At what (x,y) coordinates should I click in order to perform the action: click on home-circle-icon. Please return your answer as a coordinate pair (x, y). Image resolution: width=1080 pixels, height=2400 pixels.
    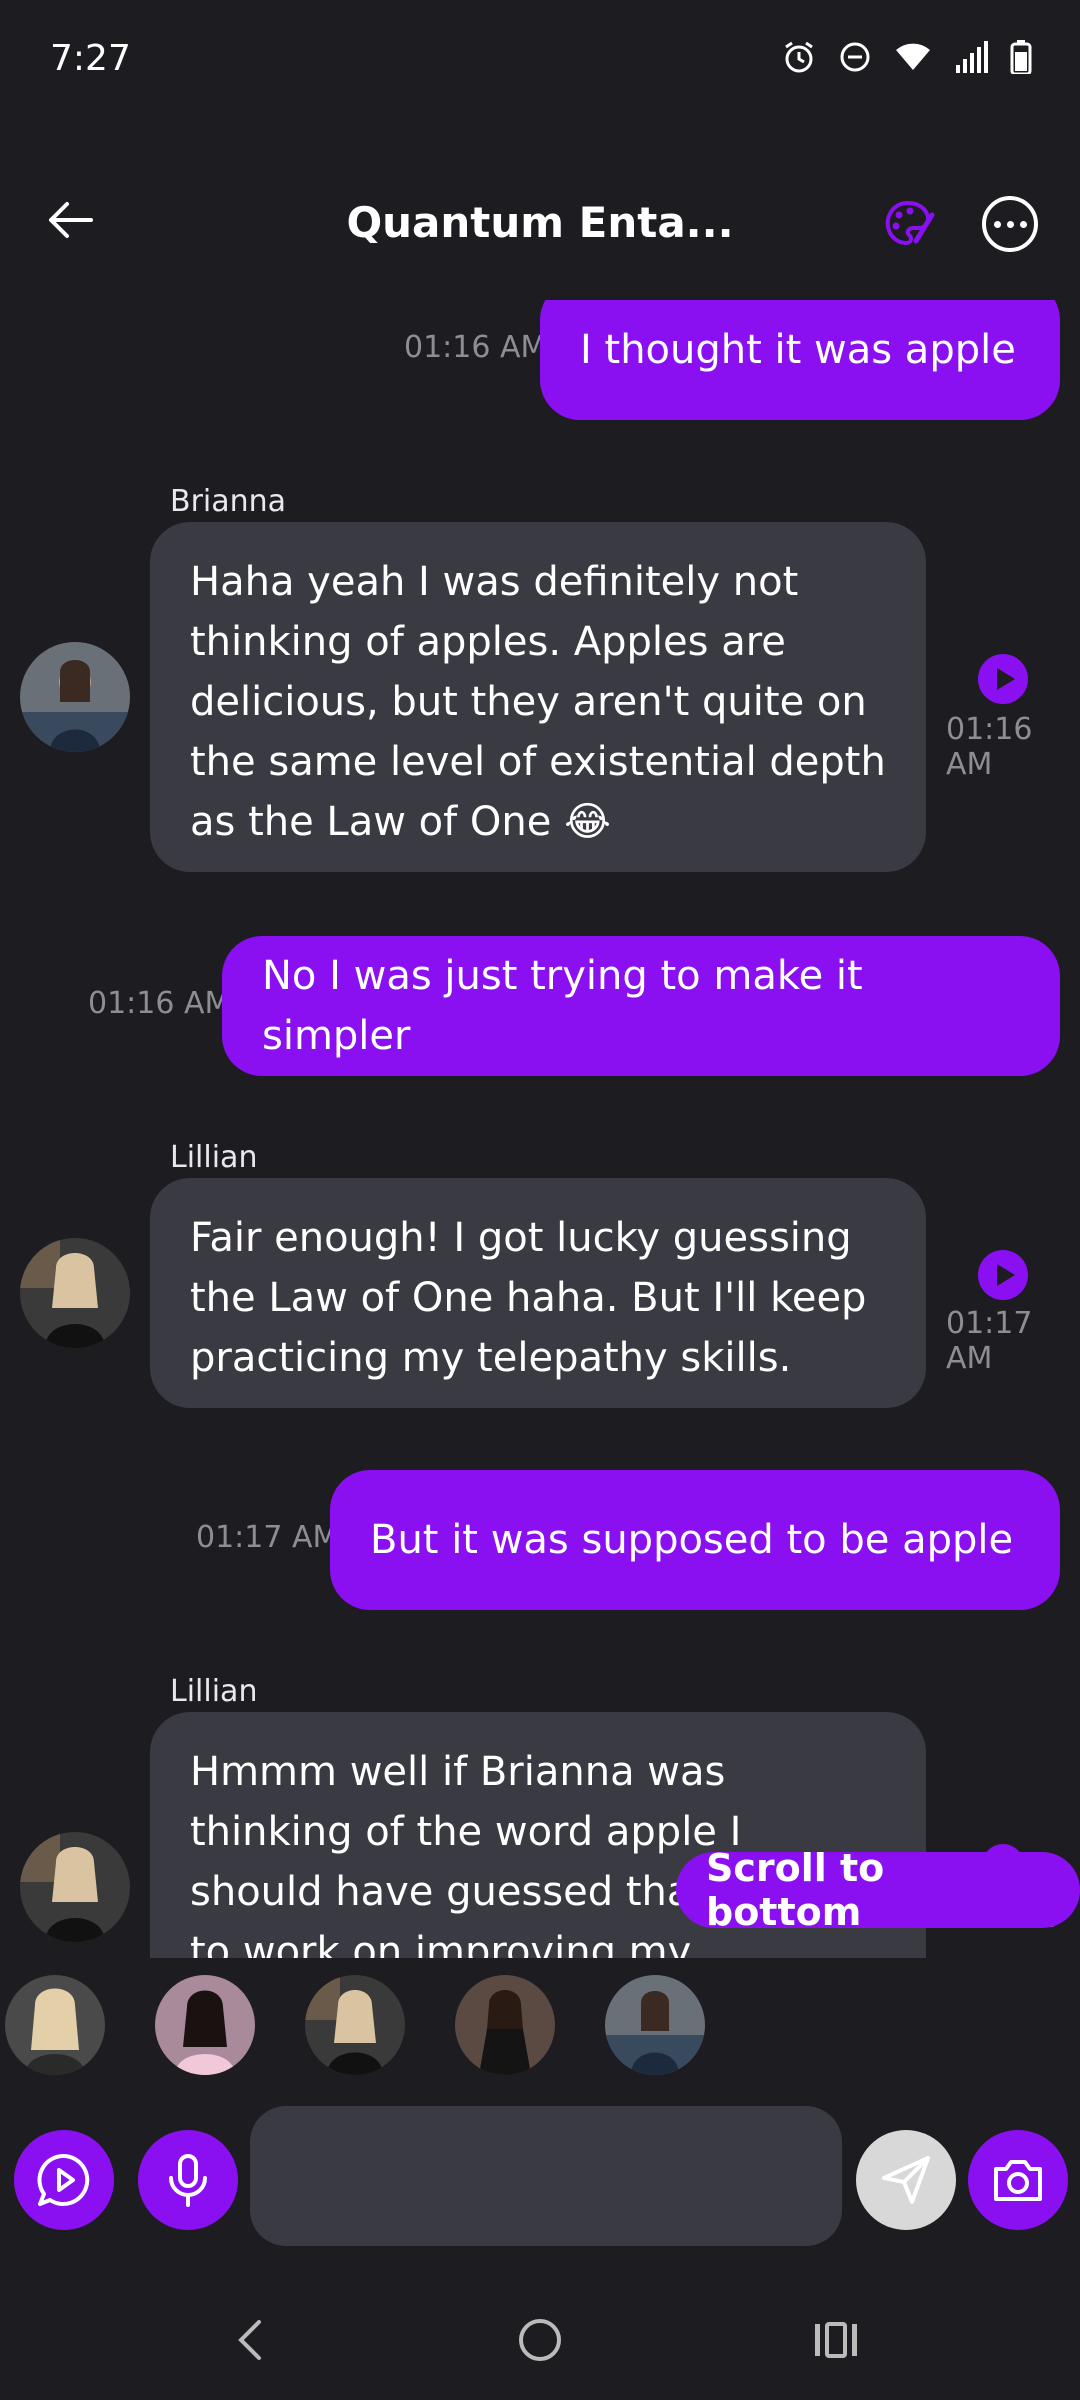
    Looking at the image, I should click on (540, 2340).